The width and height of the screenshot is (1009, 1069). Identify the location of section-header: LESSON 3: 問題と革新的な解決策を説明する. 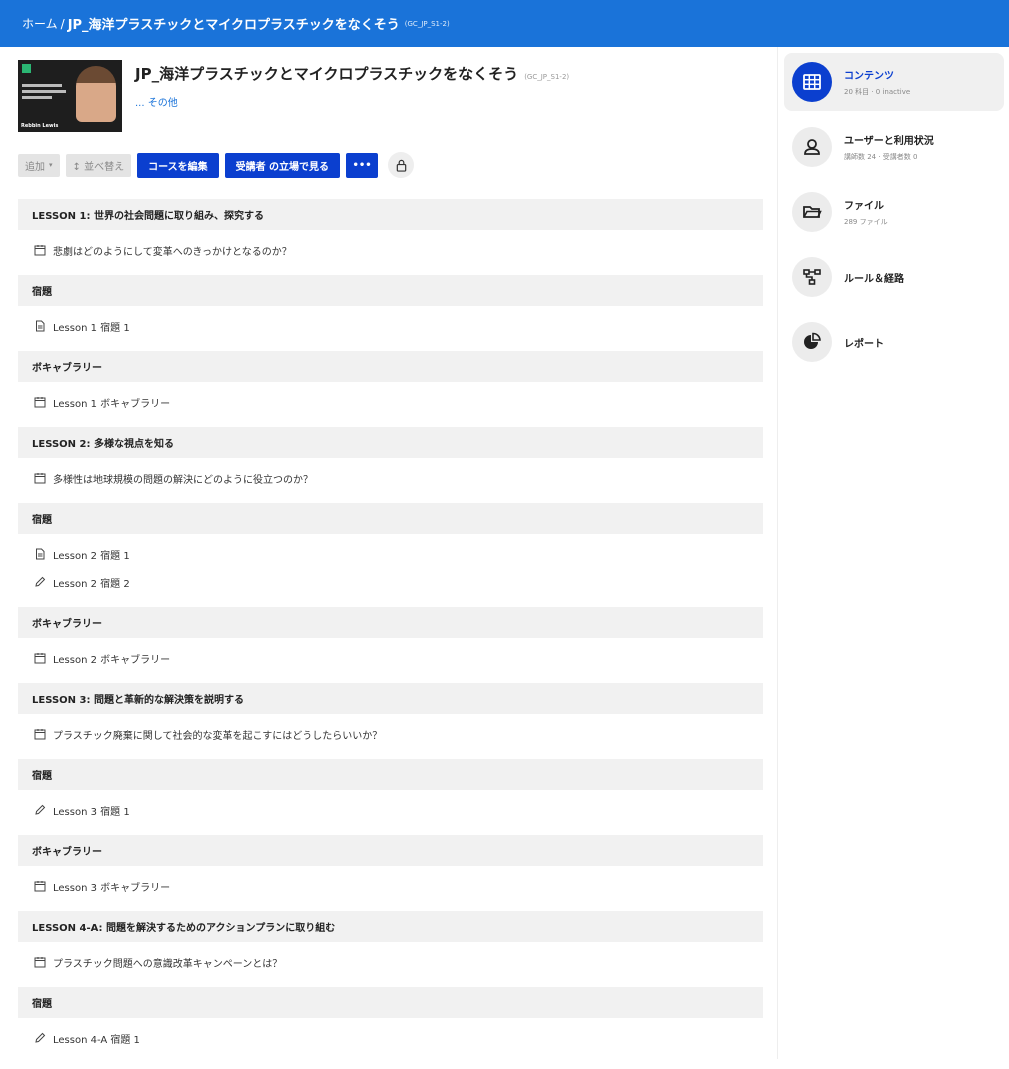
(390, 698).